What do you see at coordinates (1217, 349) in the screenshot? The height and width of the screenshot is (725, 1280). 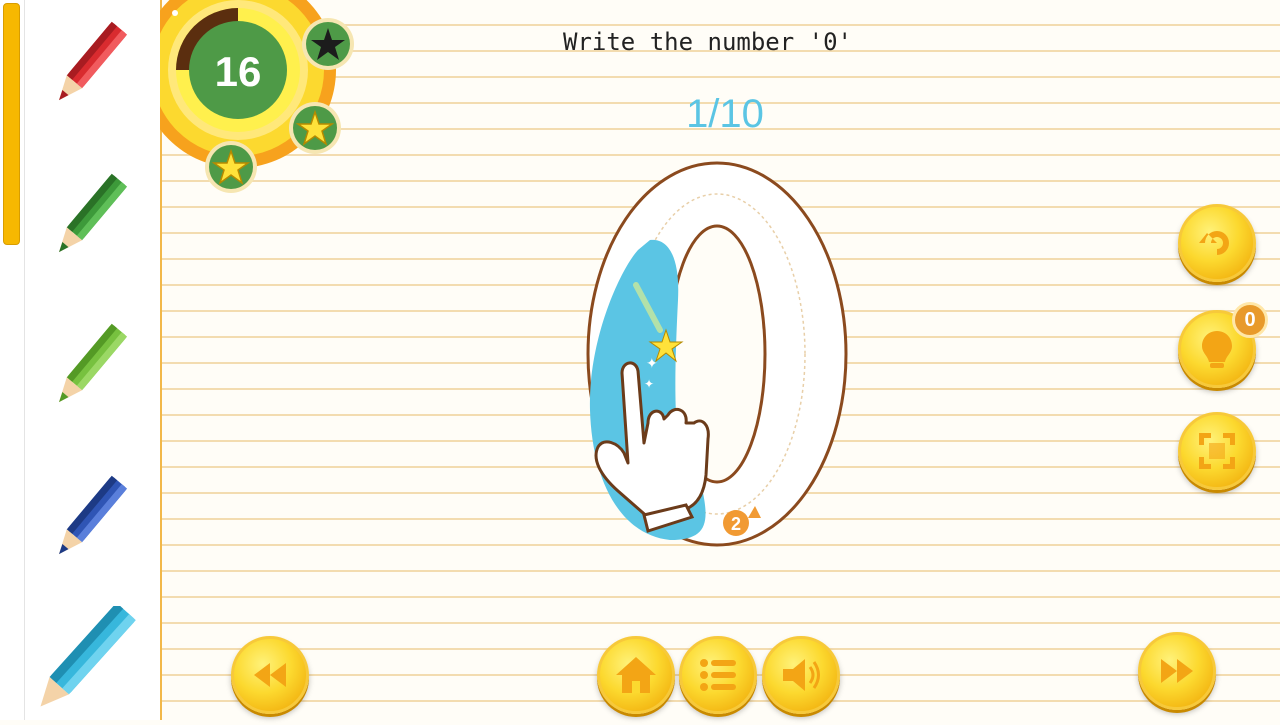 I see `lightbulb-icon` at bounding box center [1217, 349].